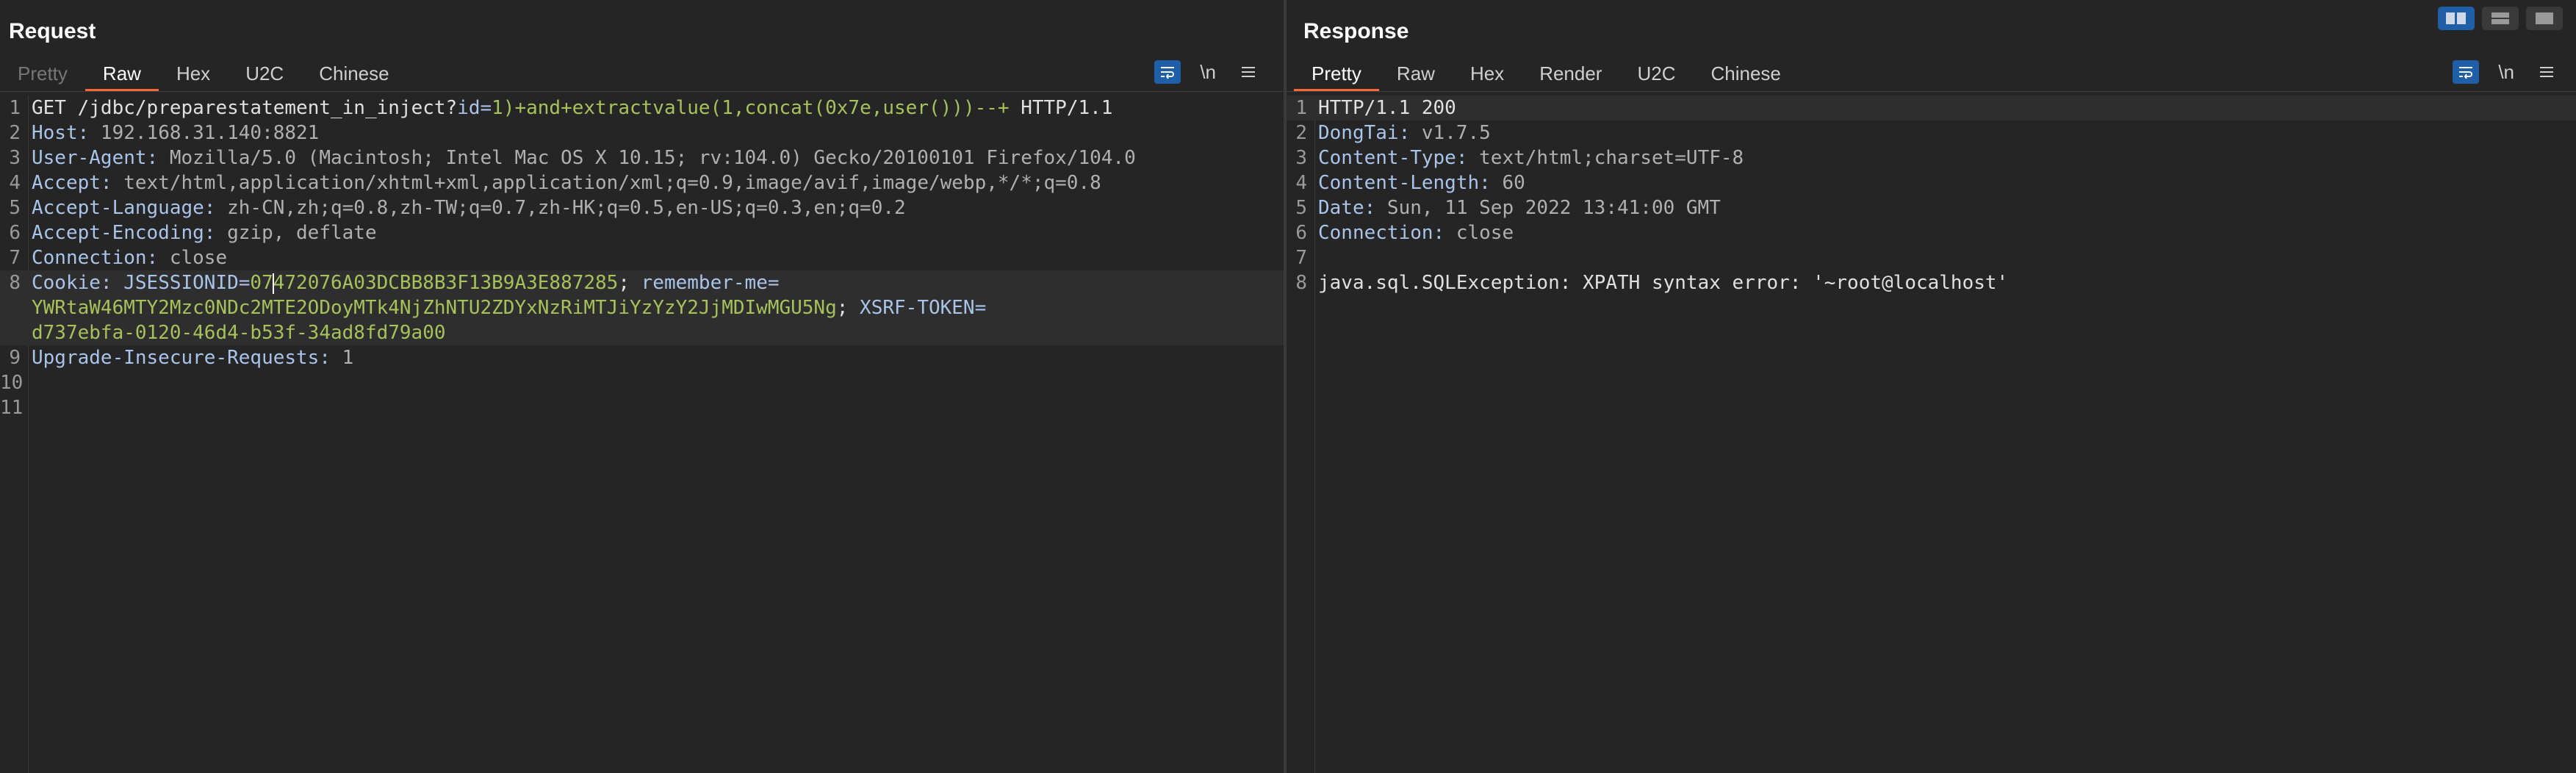  What do you see at coordinates (2544, 18) in the screenshot?
I see `layout-tabs-icon` at bounding box center [2544, 18].